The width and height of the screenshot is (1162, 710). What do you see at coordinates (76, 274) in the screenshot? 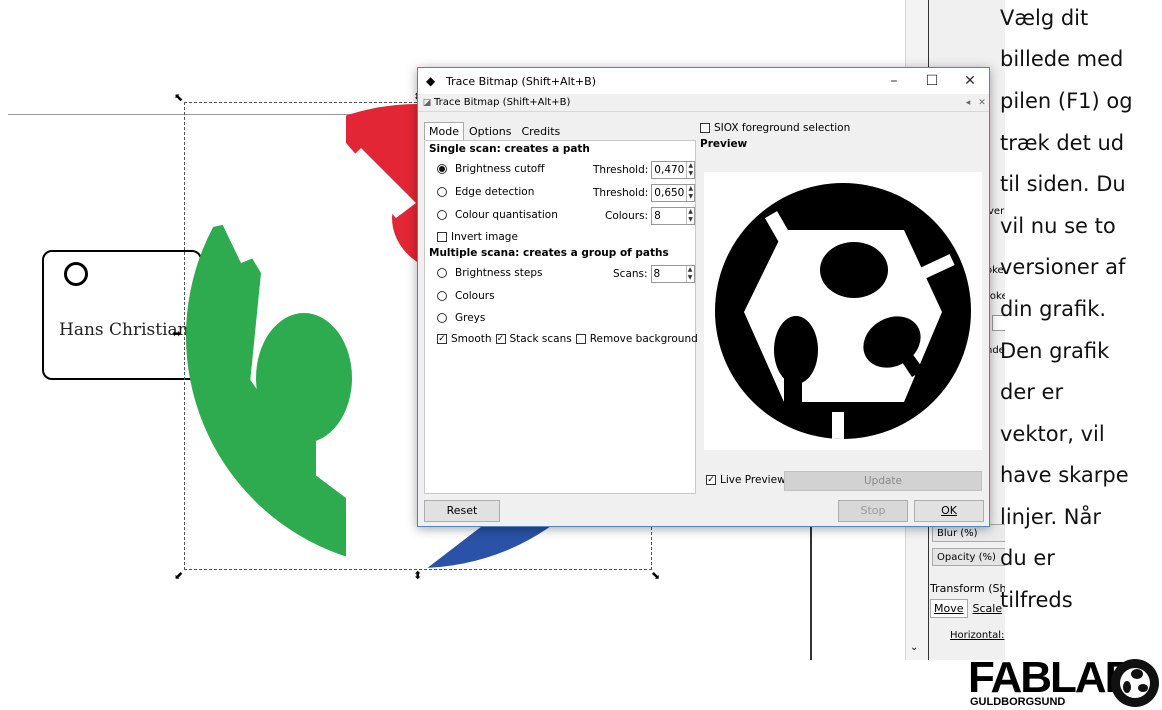
I see `nametag-hole` at bounding box center [76, 274].